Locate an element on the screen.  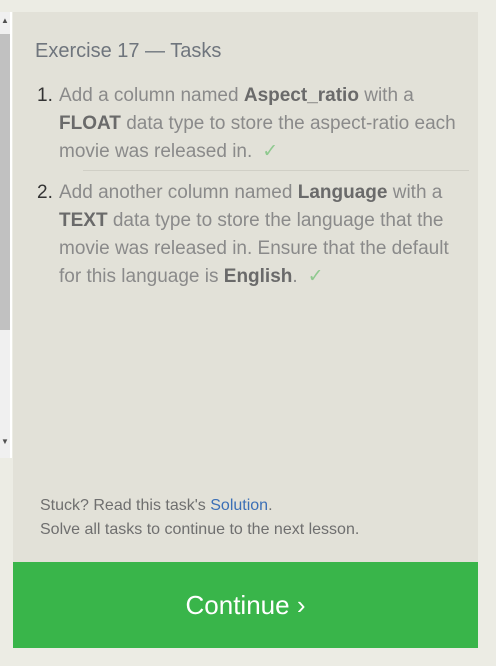
continue-button: Continue › is located at coordinates (245, 605).